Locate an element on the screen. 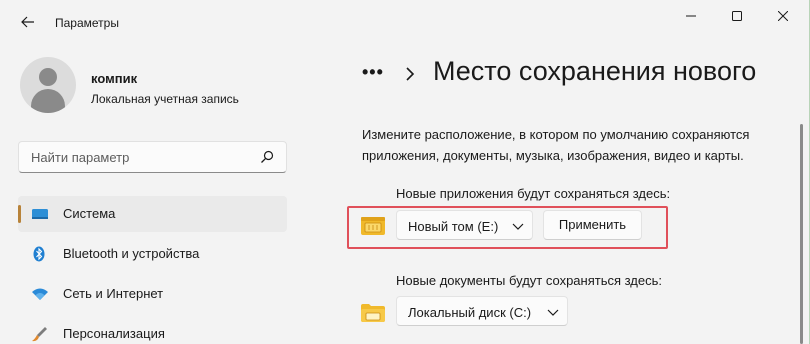  account-type: Локальная учетная запись is located at coordinates (165, 99).